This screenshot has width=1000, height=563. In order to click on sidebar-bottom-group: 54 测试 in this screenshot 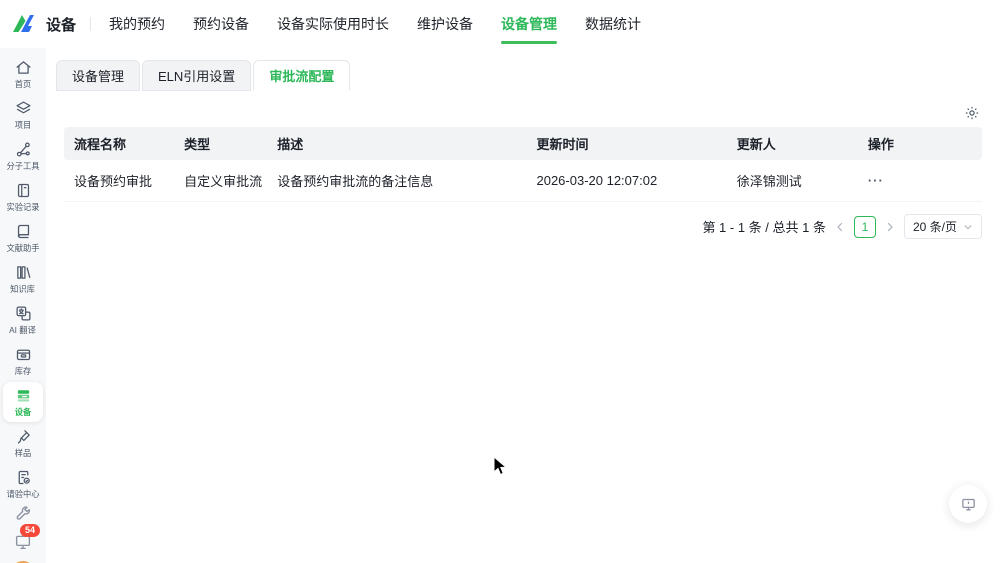, I will do `click(26, 534)`.